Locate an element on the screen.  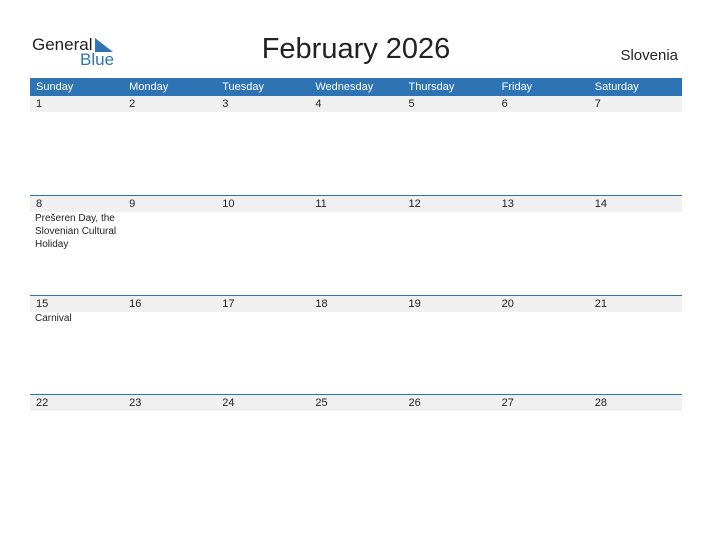
weekday-wednesday: Wednesday is located at coordinates (344, 87).